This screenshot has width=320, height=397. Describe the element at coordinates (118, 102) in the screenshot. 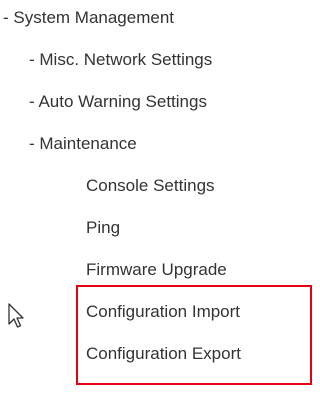

I see `menu-item-auto-warning-settings: - Auto Warning Settings` at that location.